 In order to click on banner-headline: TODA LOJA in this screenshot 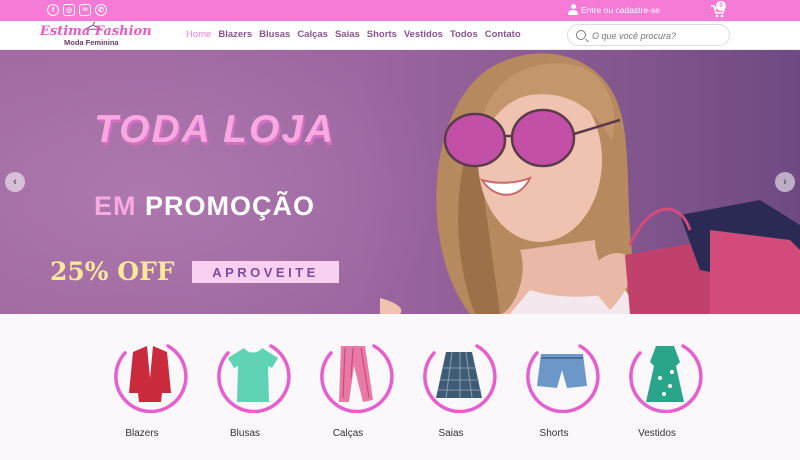, I will do `click(215, 129)`.